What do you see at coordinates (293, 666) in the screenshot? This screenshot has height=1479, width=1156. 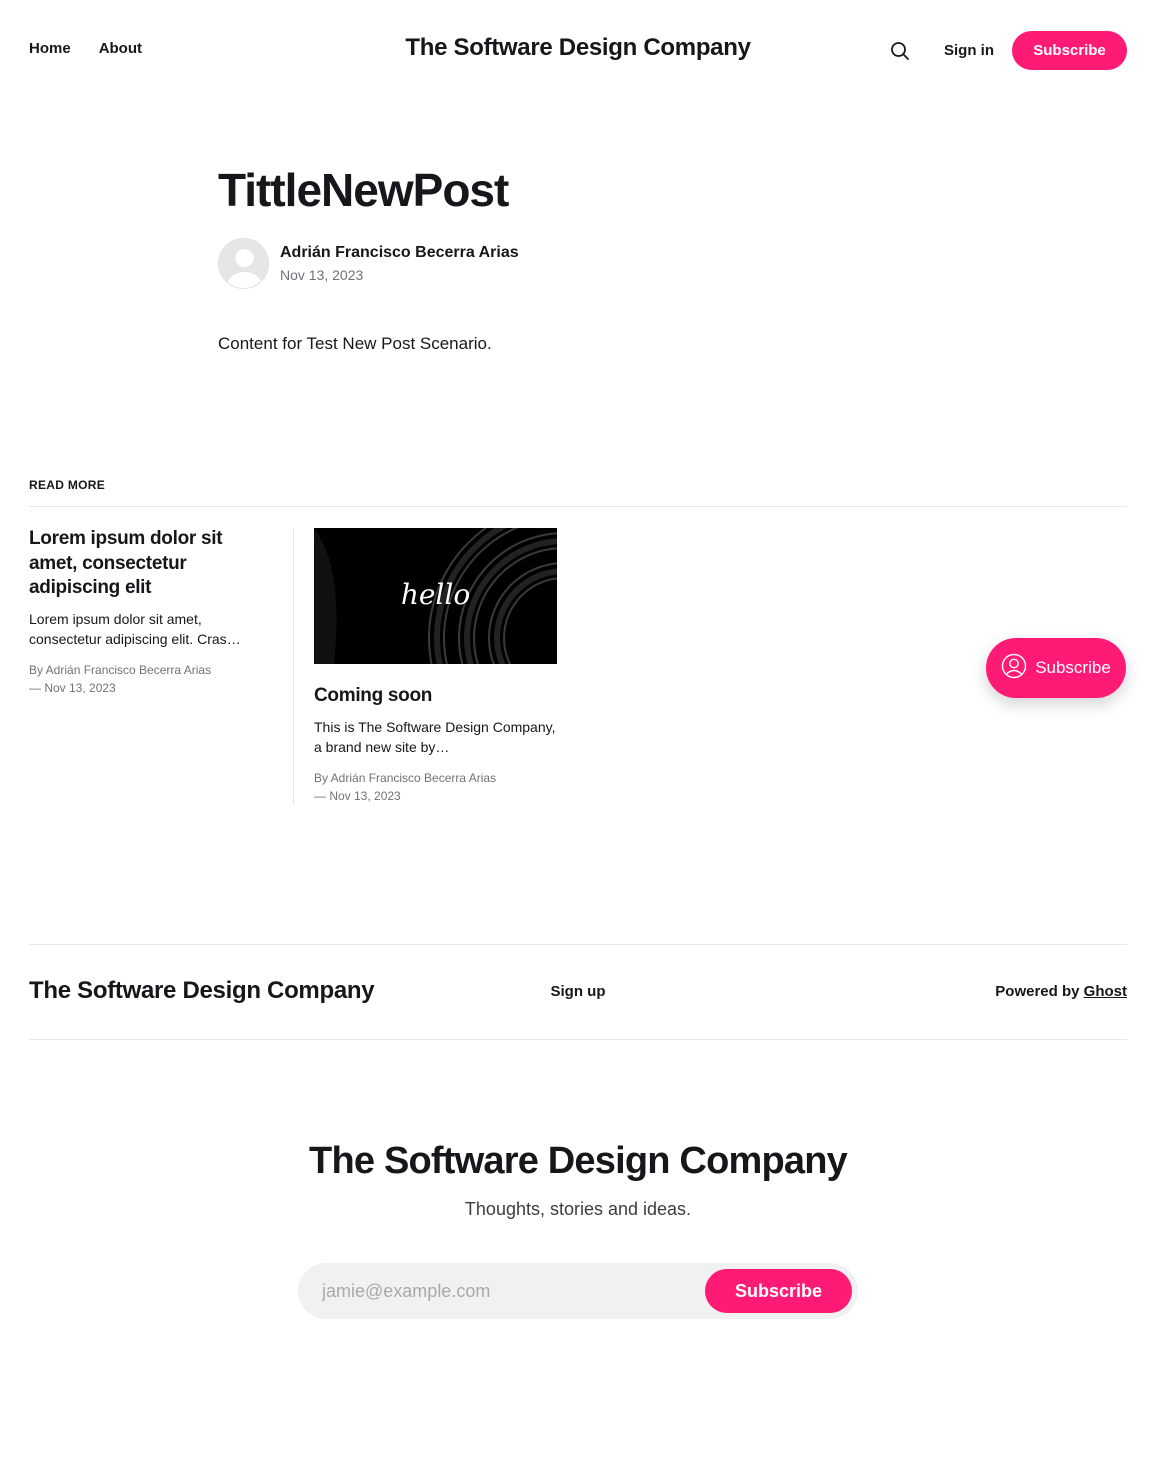 I see `card-separator` at bounding box center [293, 666].